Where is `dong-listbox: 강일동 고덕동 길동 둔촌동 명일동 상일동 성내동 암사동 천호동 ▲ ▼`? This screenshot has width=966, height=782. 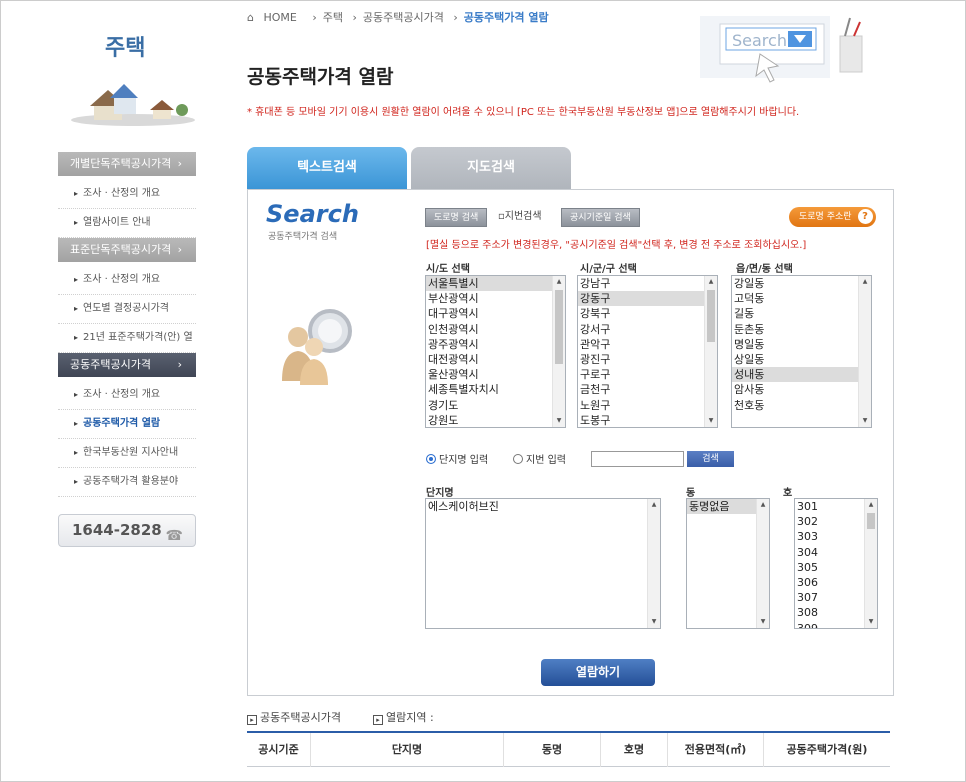 dong-listbox: 강일동 고덕동 길동 둔촌동 명일동 상일동 성내동 암사동 천호동 ▲ ▼ is located at coordinates (801, 351).